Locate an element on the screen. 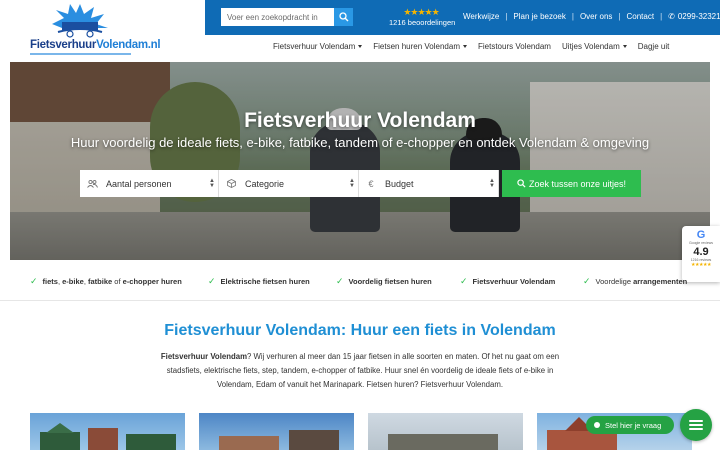 The height and width of the screenshot is (450, 720). google-score: 4.9 is located at coordinates (701, 252).